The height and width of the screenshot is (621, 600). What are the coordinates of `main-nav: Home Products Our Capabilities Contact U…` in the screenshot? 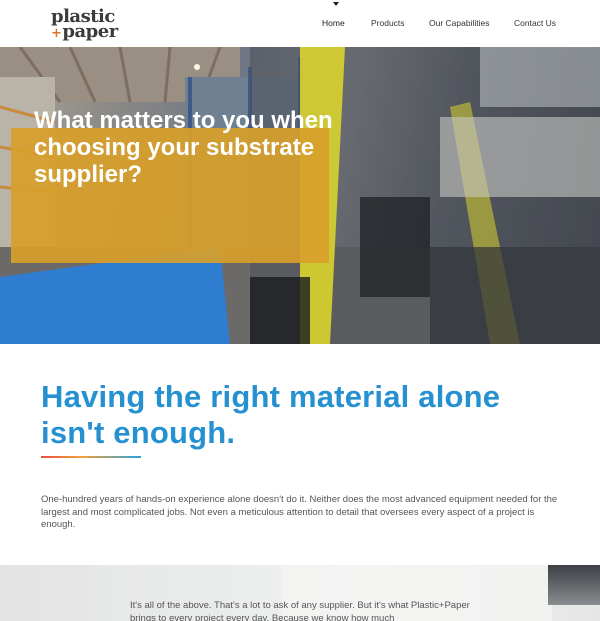 It's located at (300, 25).